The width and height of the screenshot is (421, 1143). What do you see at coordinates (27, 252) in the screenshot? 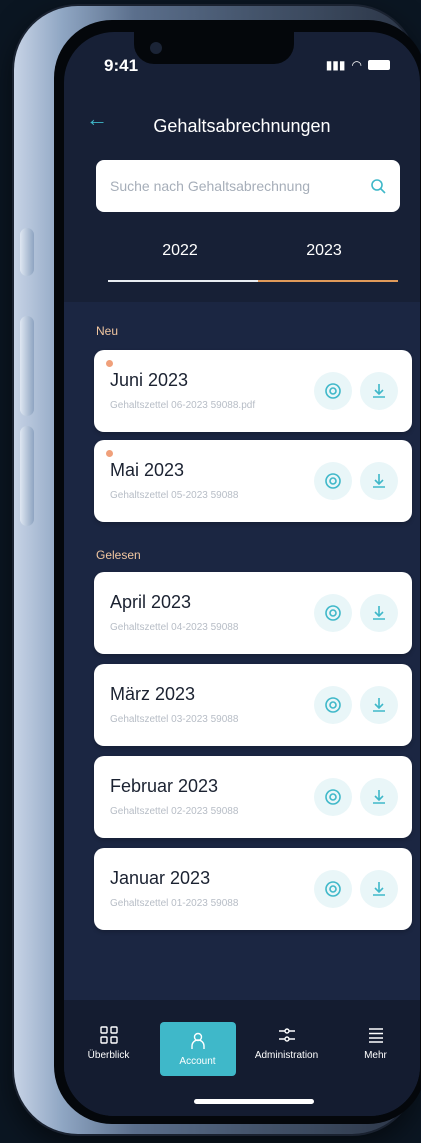
I see `mute-switch` at bounding box center [27, 252].